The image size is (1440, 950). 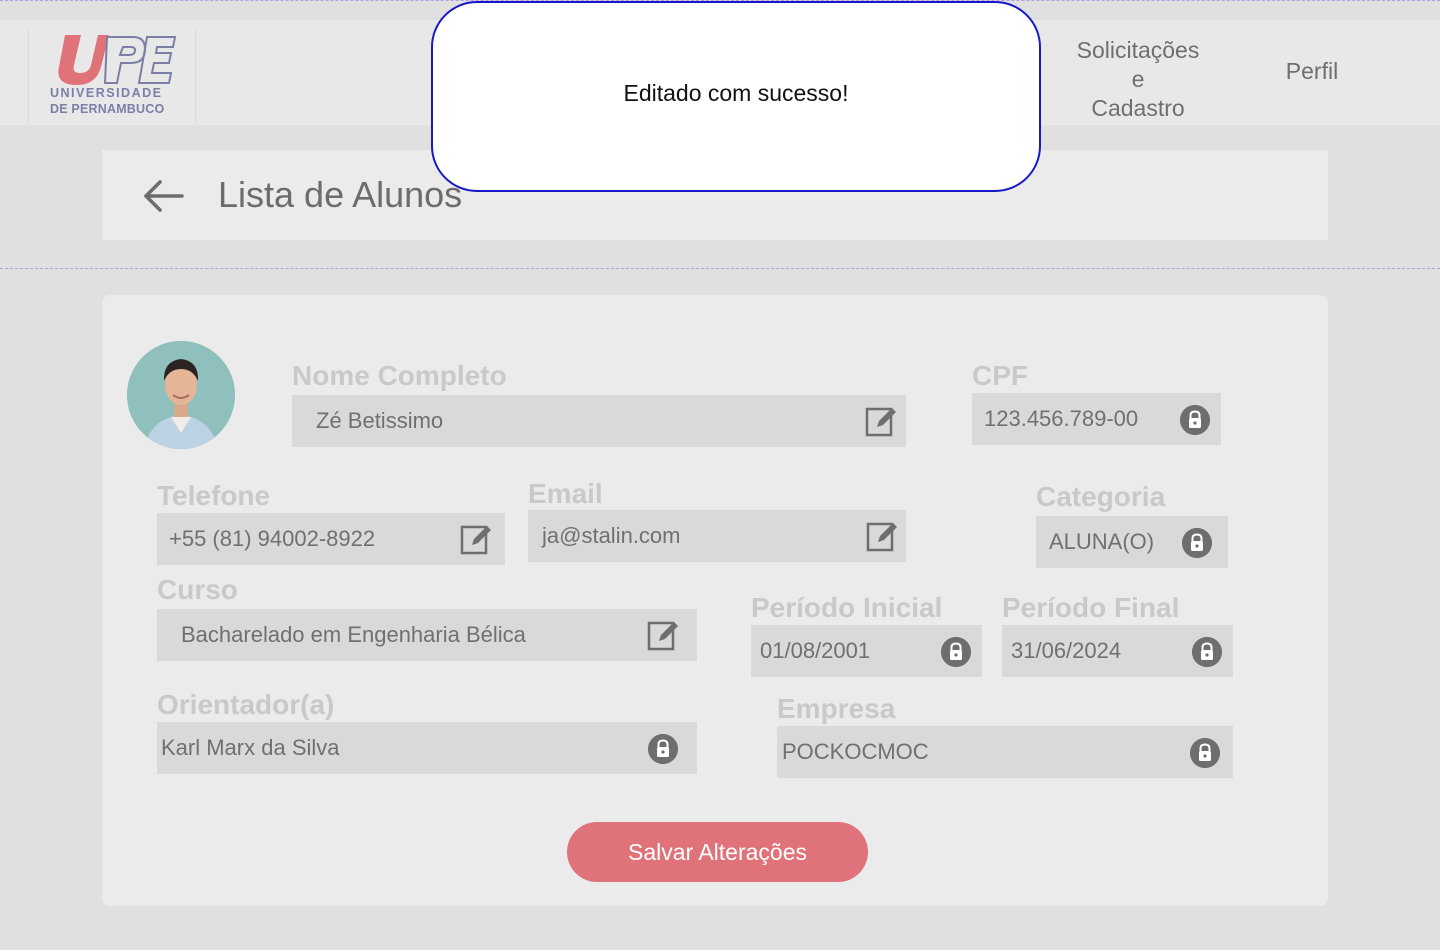 What do you see at coordinates (815, 650) in the screenshot?
I see `periodo-inicial-value: 01/08/2001` at bounding box center [815, 650].